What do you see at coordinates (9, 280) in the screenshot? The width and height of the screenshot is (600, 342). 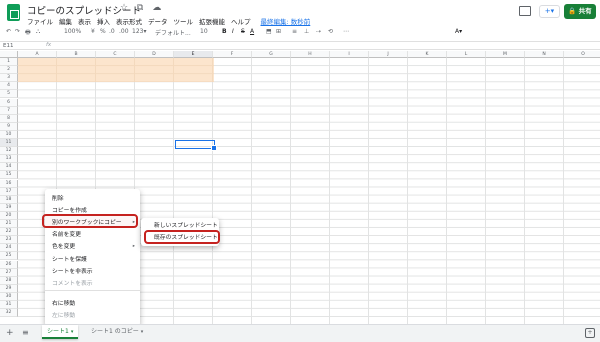 I see `row-header-28: 28` at bounding box center [9, 280].